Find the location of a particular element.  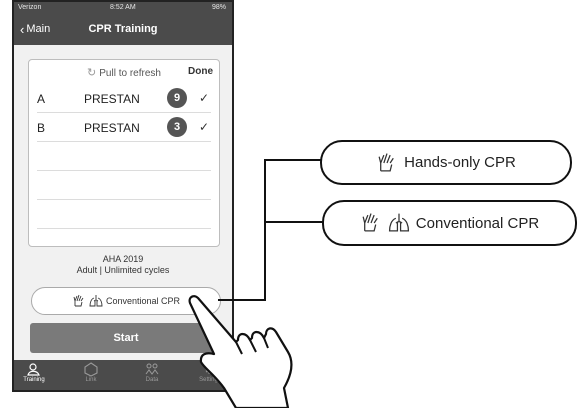

row-letter: A is located at coordinates (41, 99).